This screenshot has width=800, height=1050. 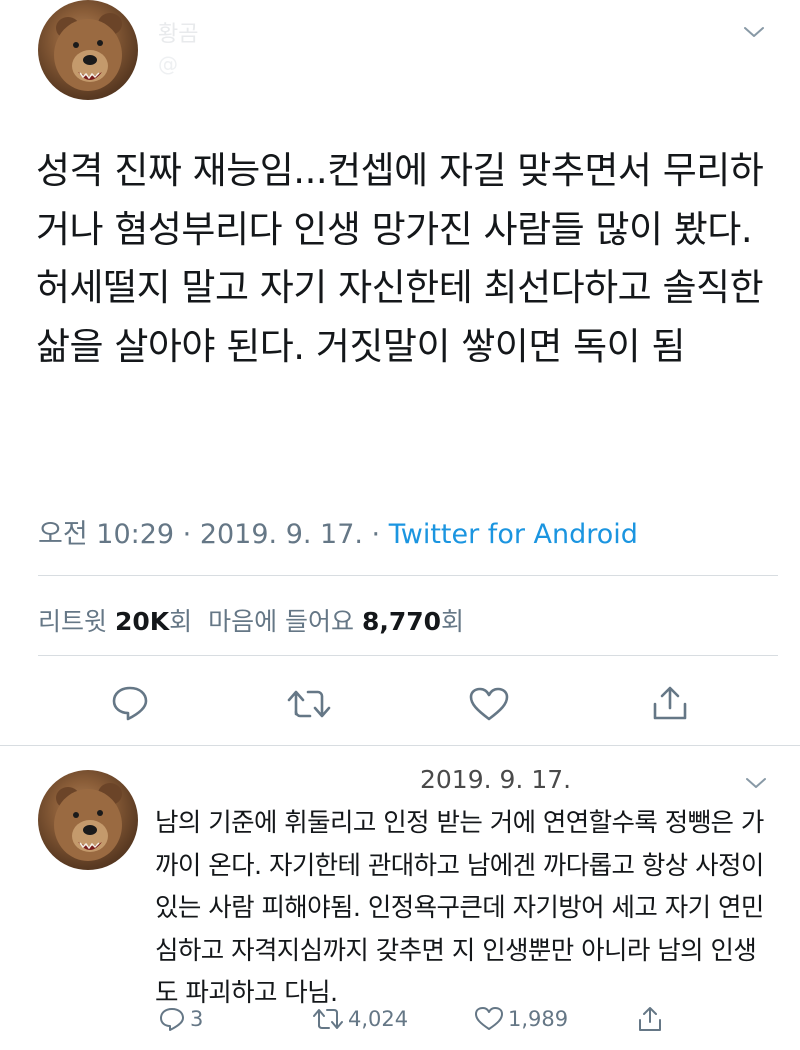 I want to click on reply-retweet-button: 4,024, so click(x=360, y=1019).